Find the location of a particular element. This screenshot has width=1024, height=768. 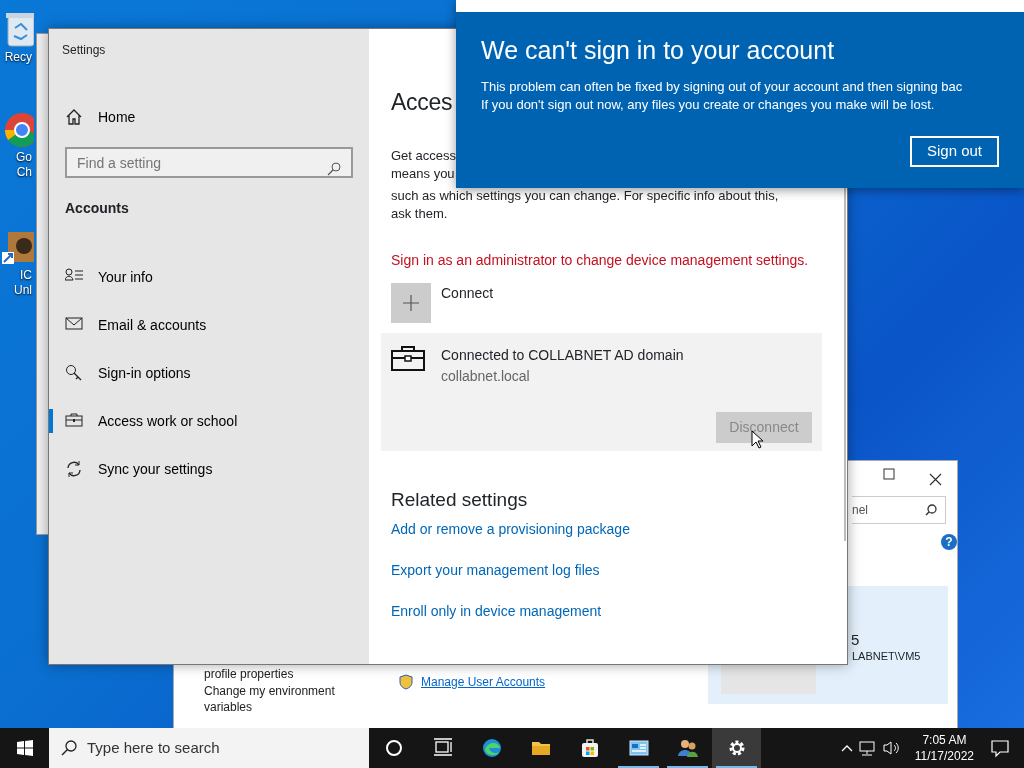

store-icon is located at coordinates (589, 748).